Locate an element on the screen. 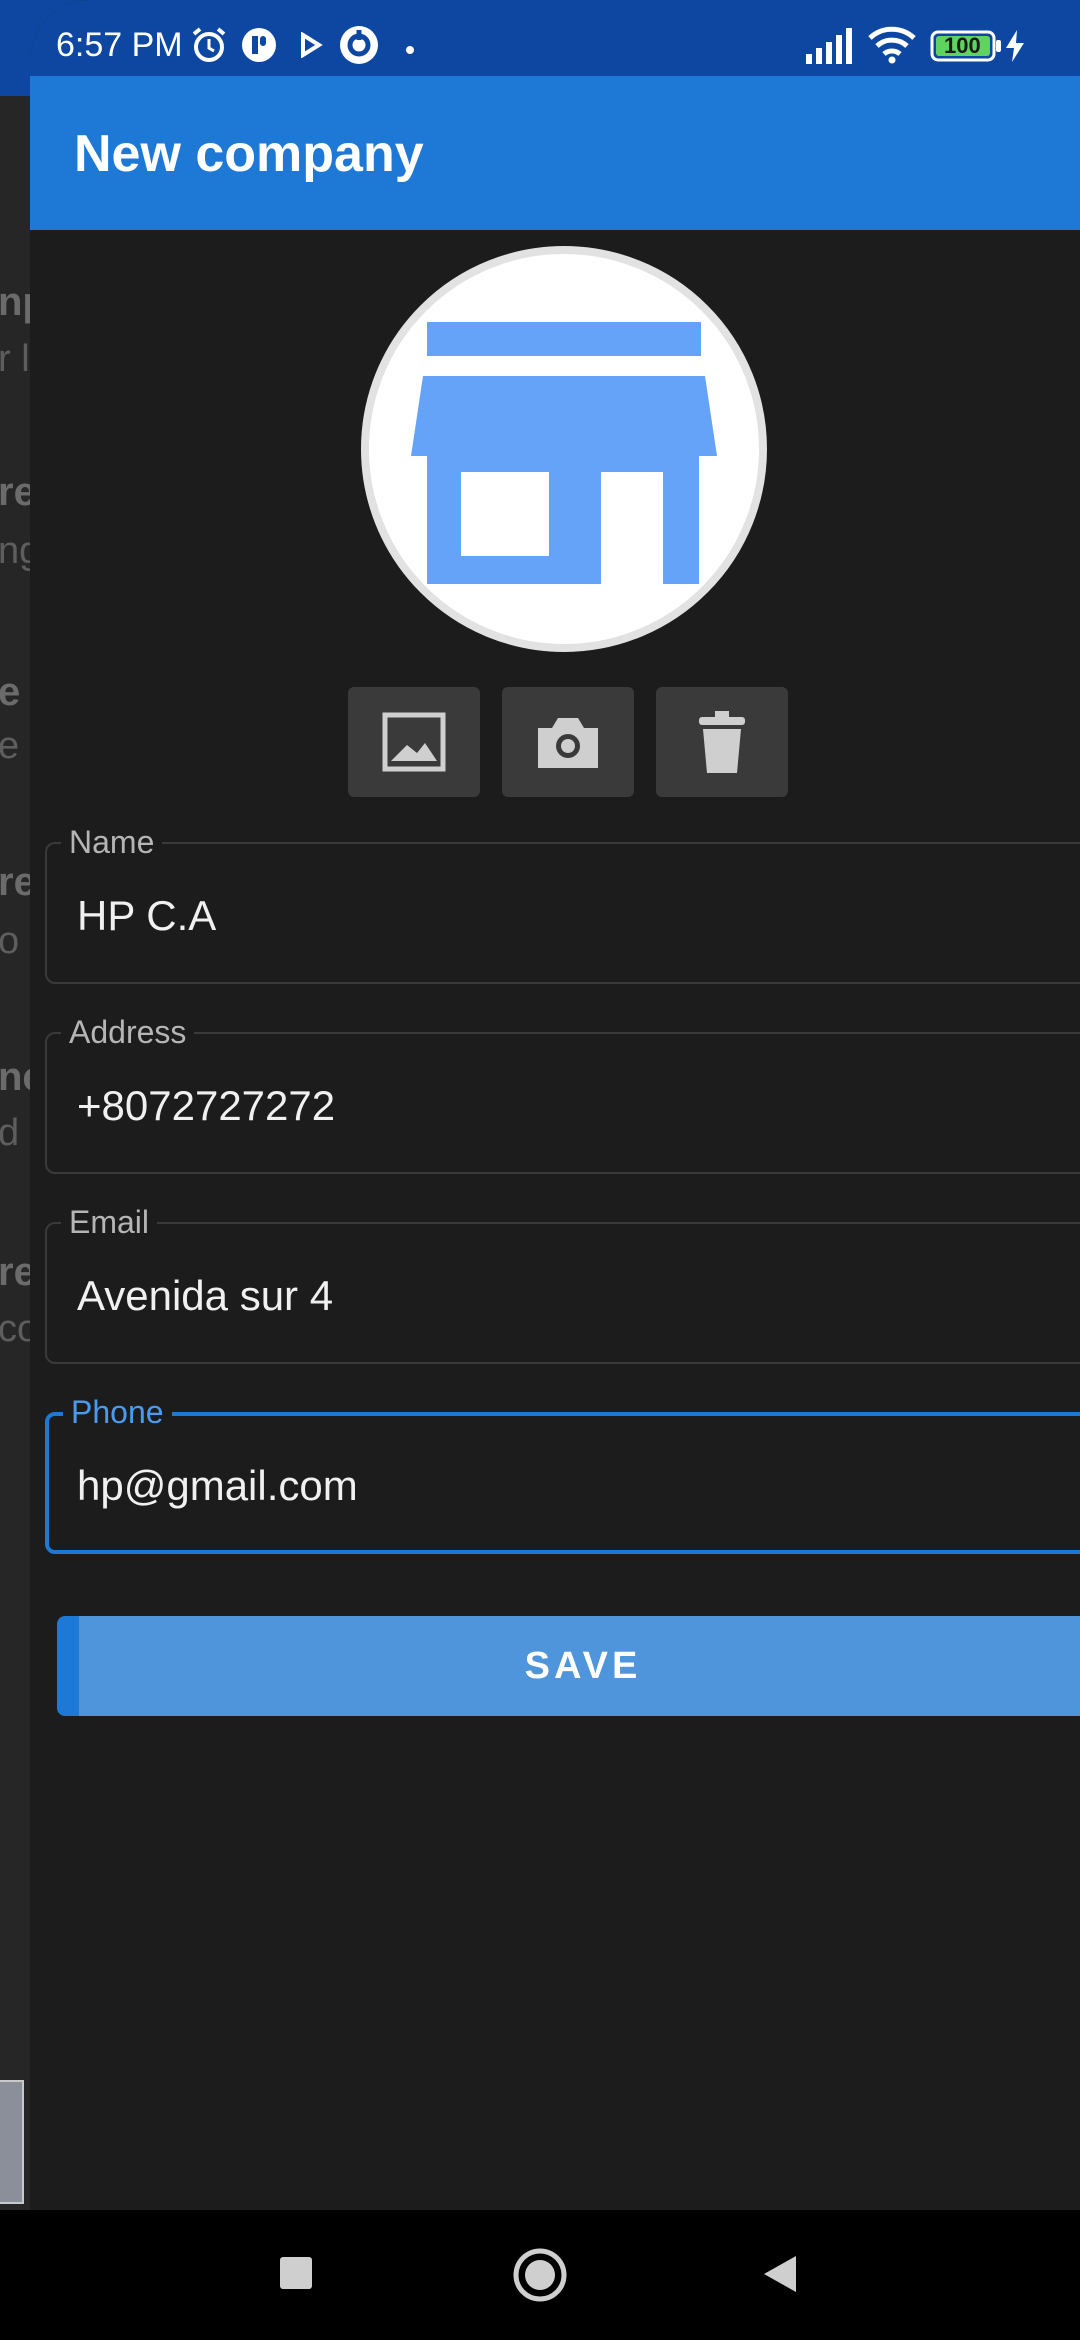  back-icon is located at coordinates (780, 2276).